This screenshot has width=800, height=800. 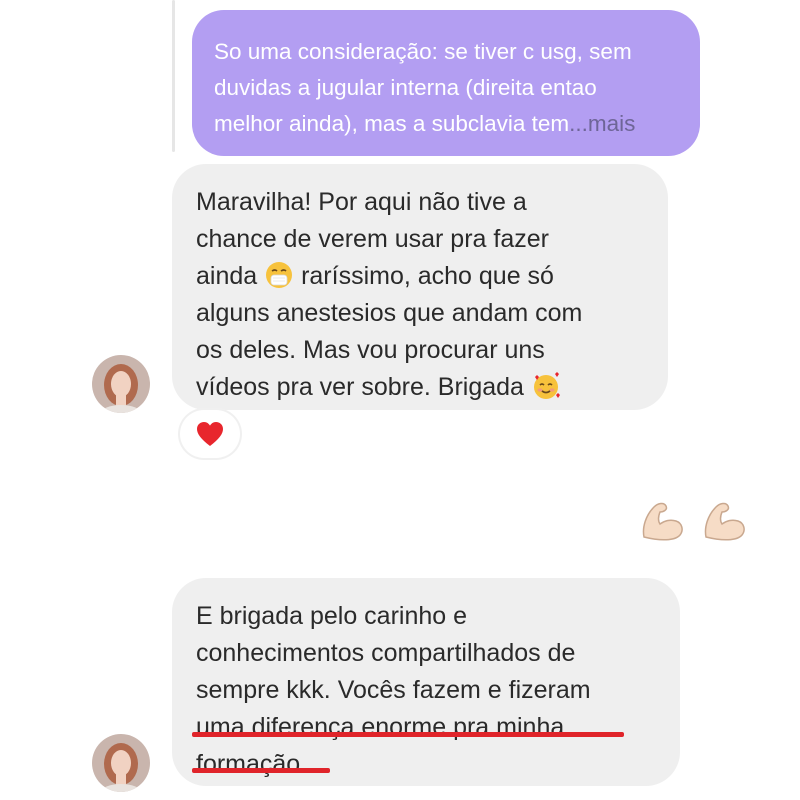 What do you see at coordinates (602, 123) in the screenshot?
I see `see-more-link: ...mais` at bounding box center [602, 123].